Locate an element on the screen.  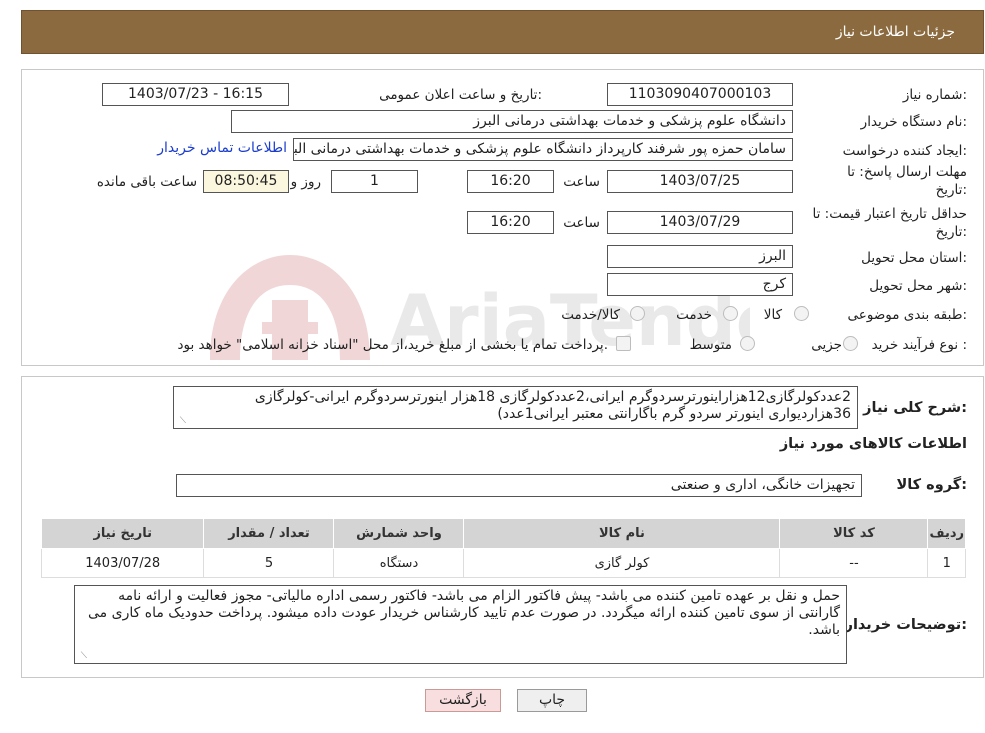
validity-label-date: تاریخ: is located at coordinates (951, 232).